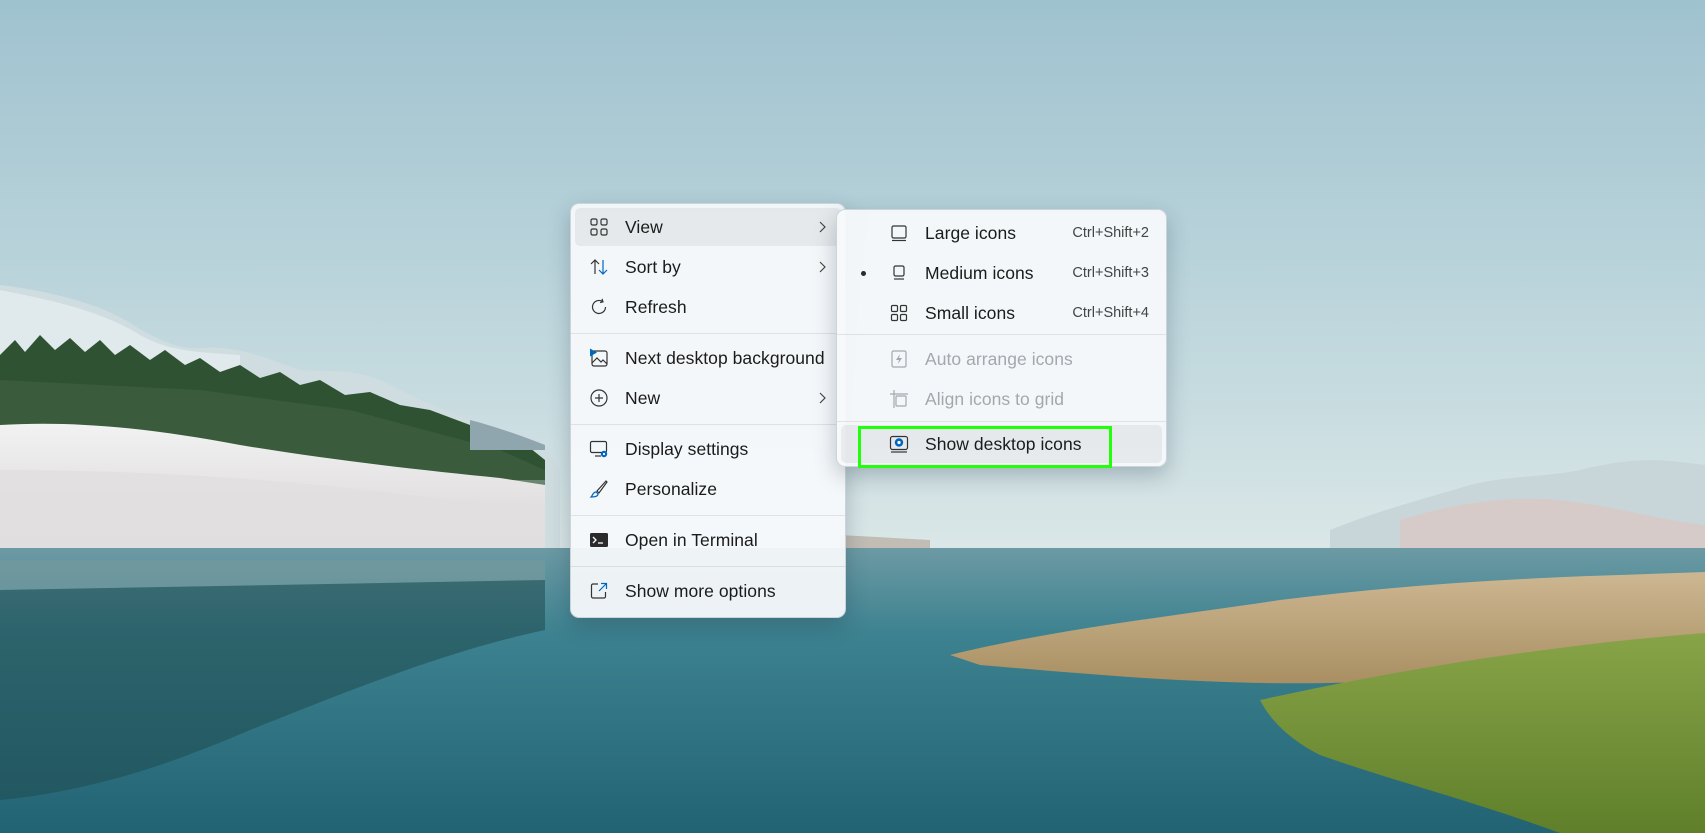 This screenshot has height=833, width=1705. I want to click on medium-icons-icon, so click(899, 272).